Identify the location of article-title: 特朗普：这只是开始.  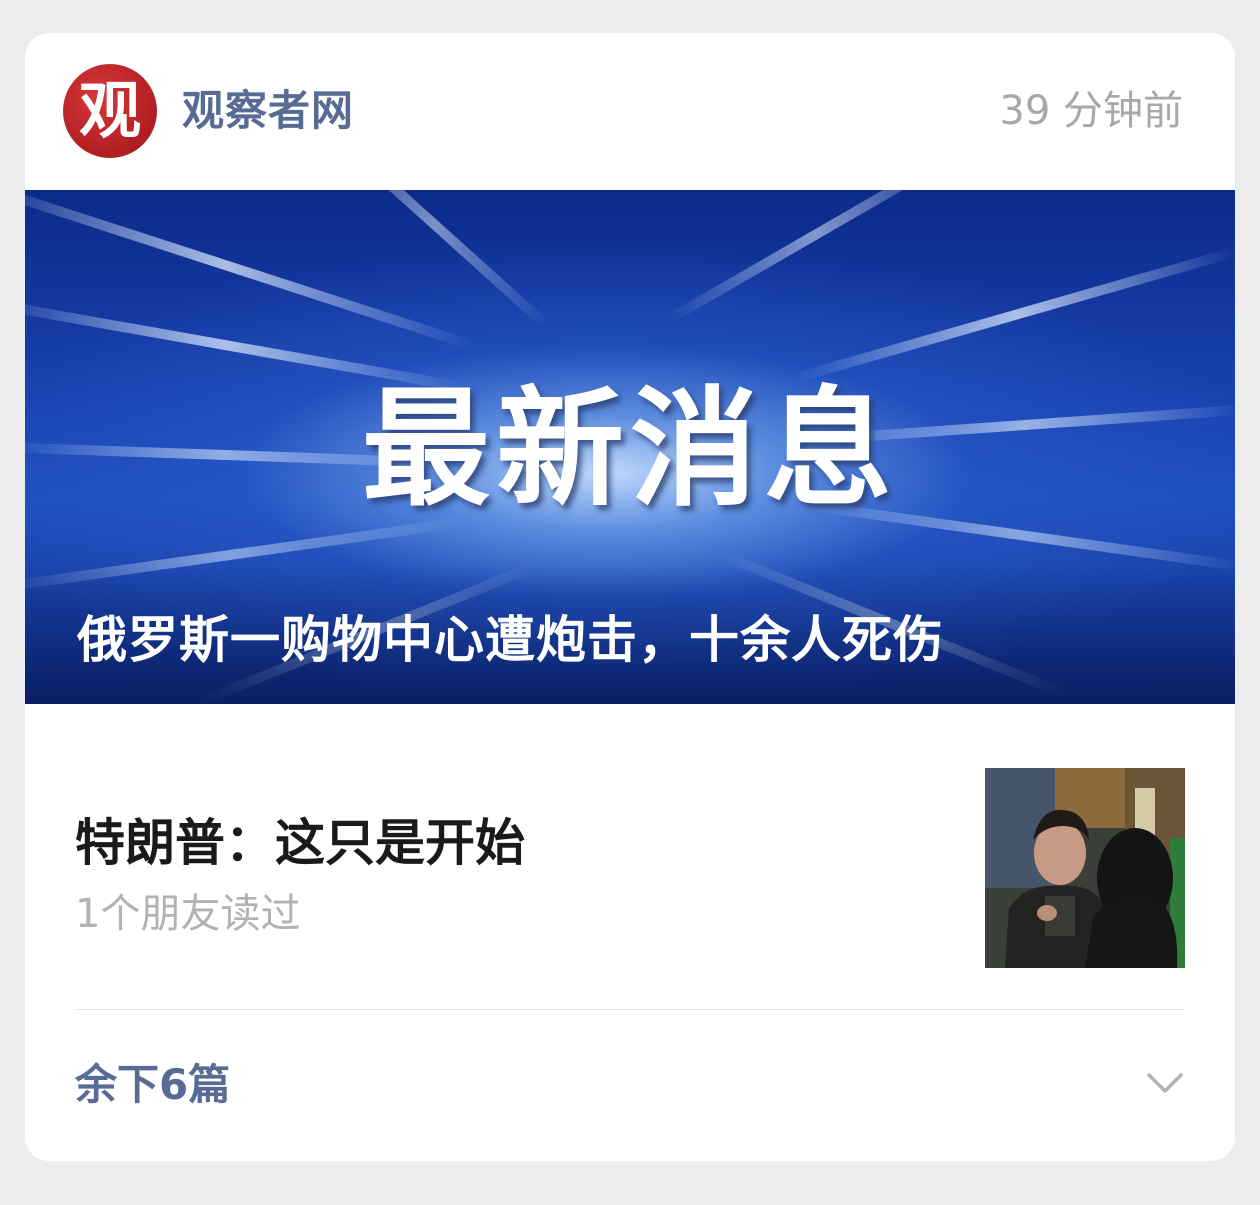
(300, 843).